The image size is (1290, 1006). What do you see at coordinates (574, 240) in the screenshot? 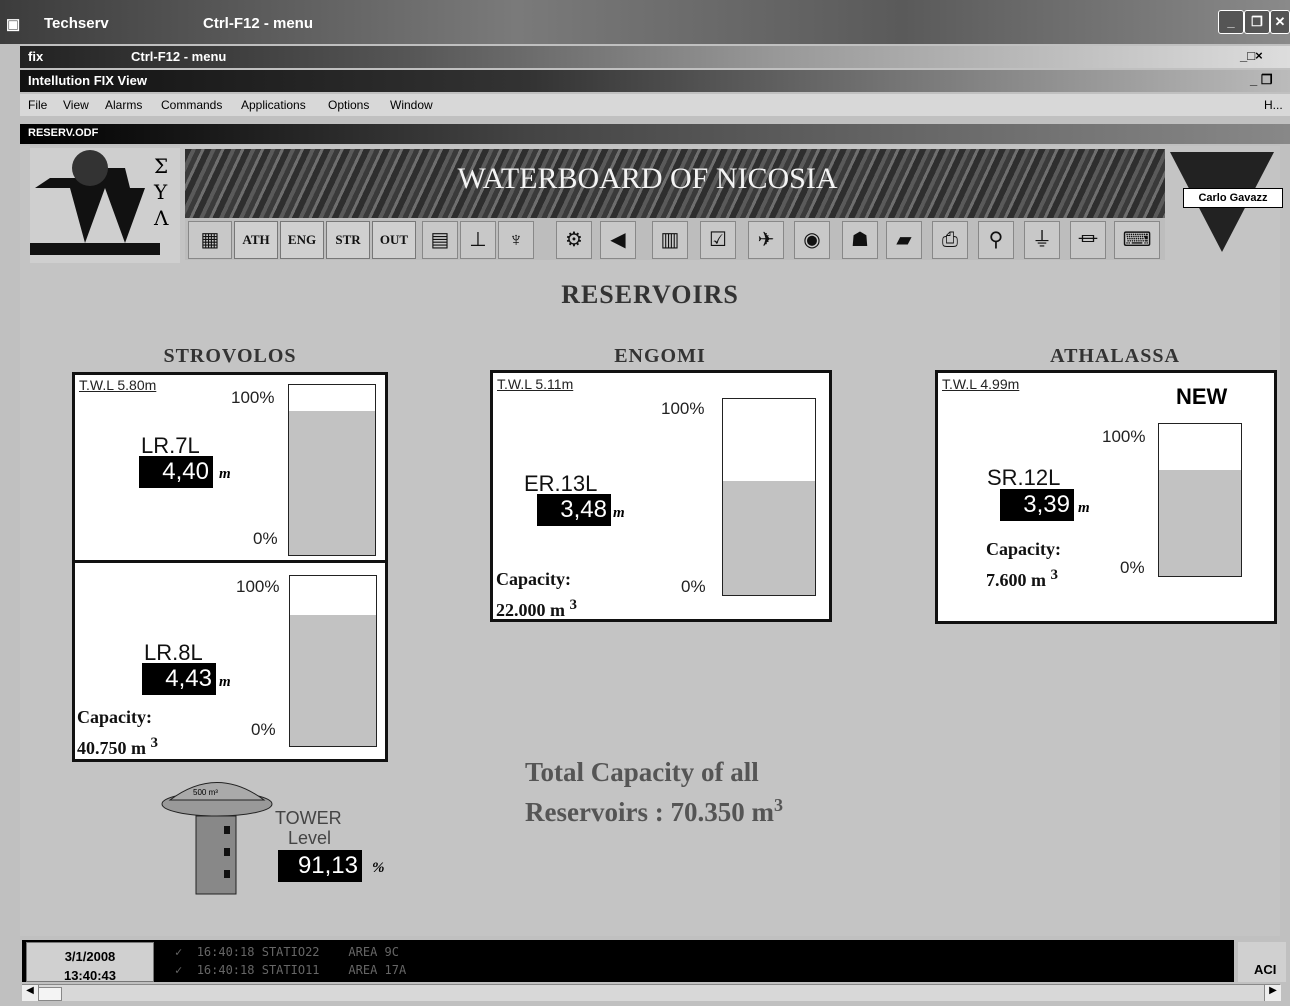
I see `pump-icon: ⚙` at bounding box center [574, 240].